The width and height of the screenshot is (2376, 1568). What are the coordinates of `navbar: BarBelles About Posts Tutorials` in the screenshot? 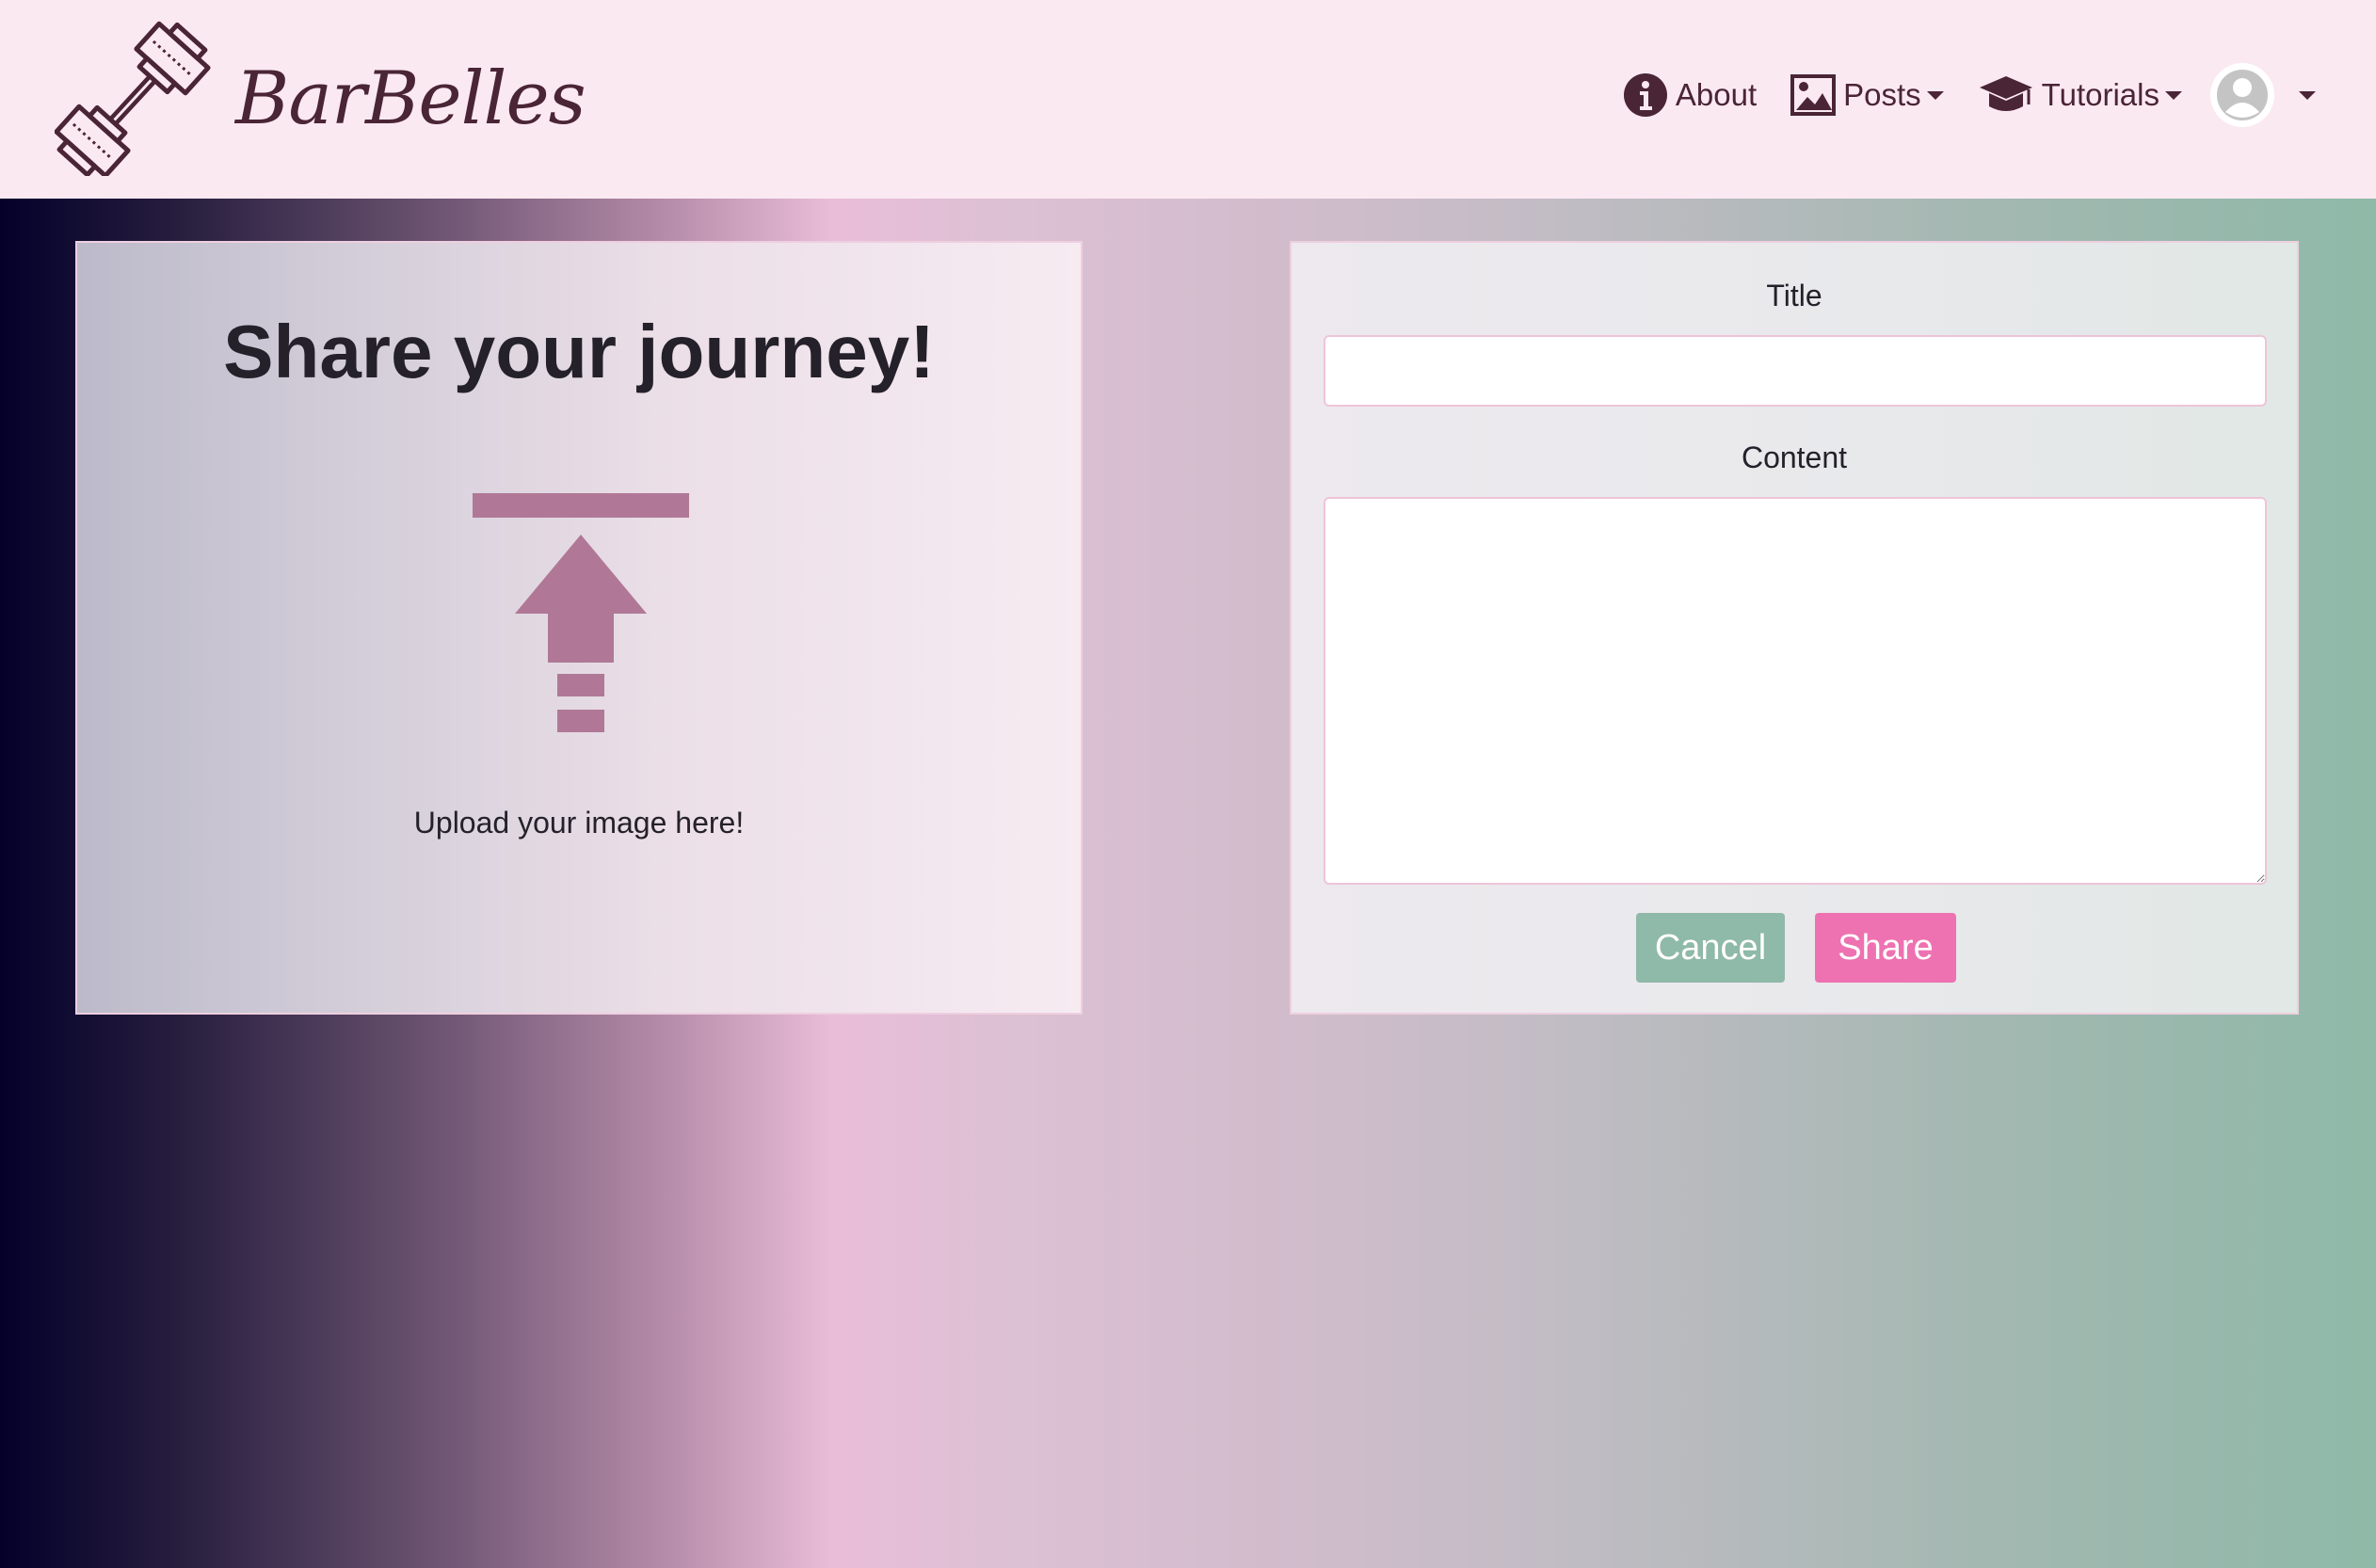 It's located at (1188, 99).